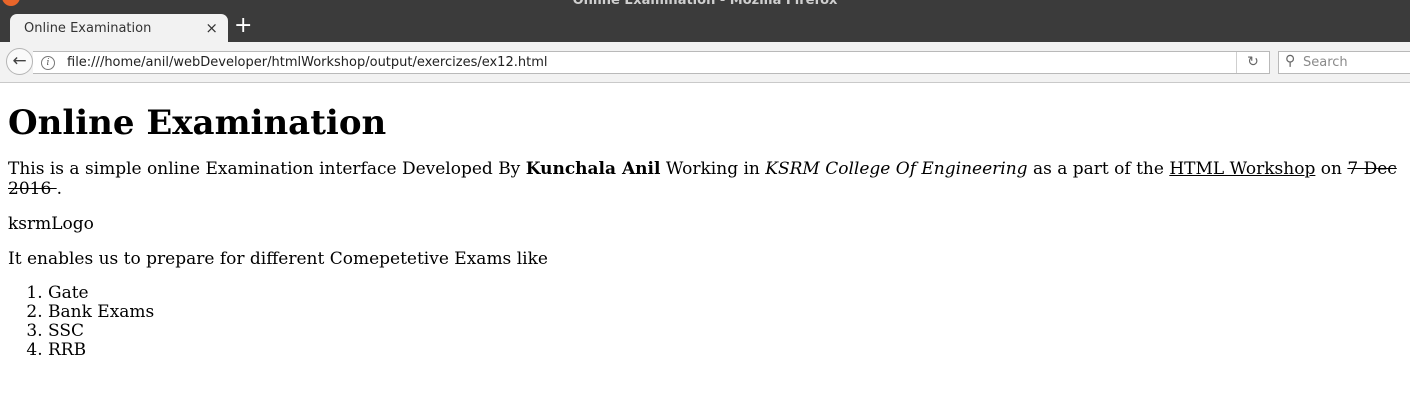  I want to click on intro-period: ., so click(59, 189).